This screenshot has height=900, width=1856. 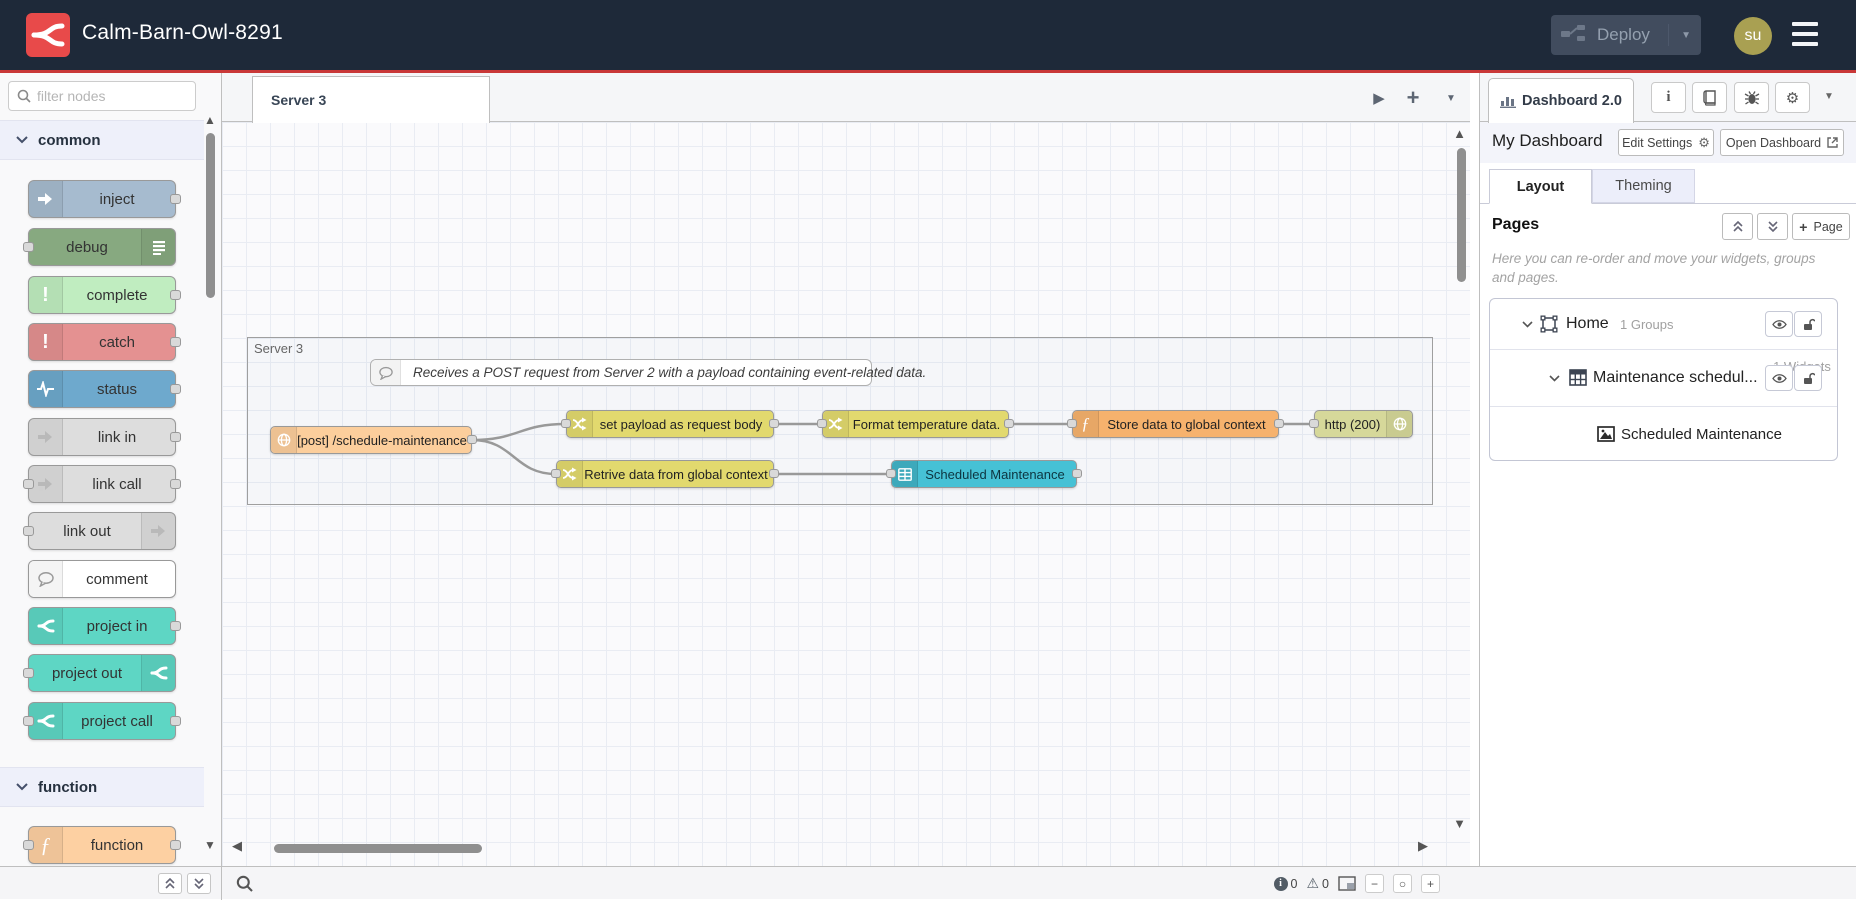 What do you see at coordinates (99, 531) in the screenshot?
I see `palette-node-link-out: link out` at bounding box center [99, 531].